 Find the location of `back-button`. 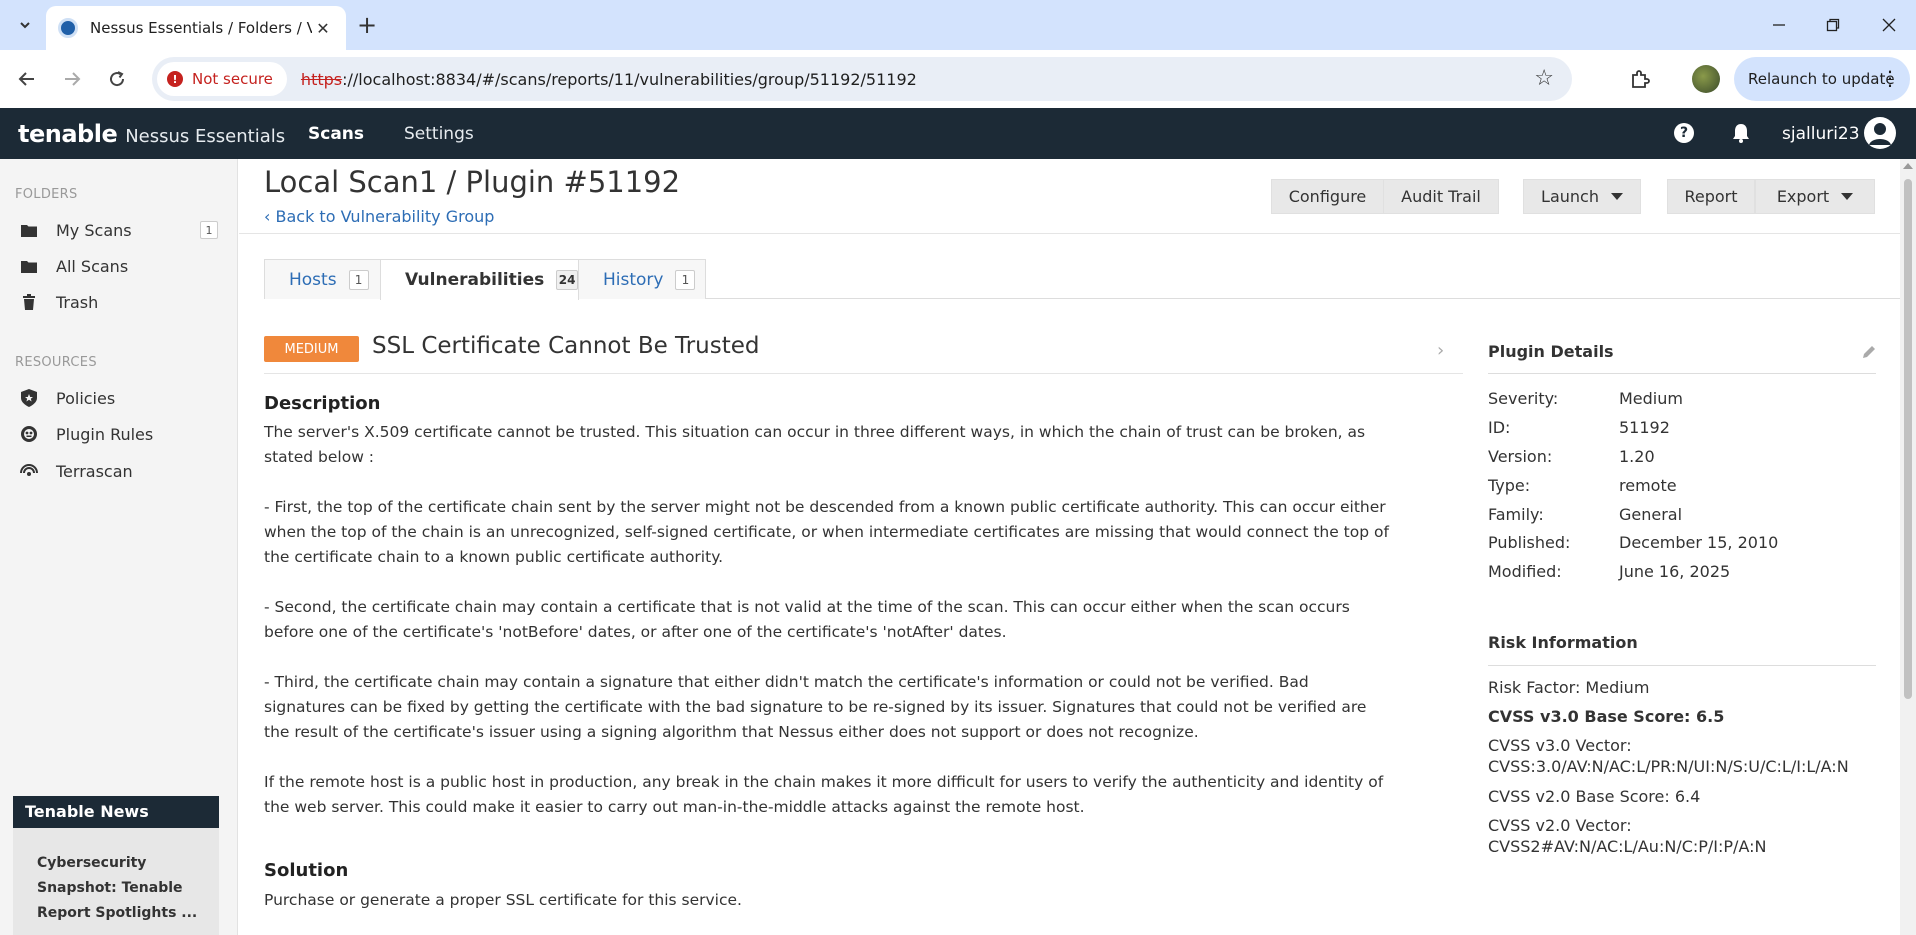

back-button is located at coordinates (27, 79).